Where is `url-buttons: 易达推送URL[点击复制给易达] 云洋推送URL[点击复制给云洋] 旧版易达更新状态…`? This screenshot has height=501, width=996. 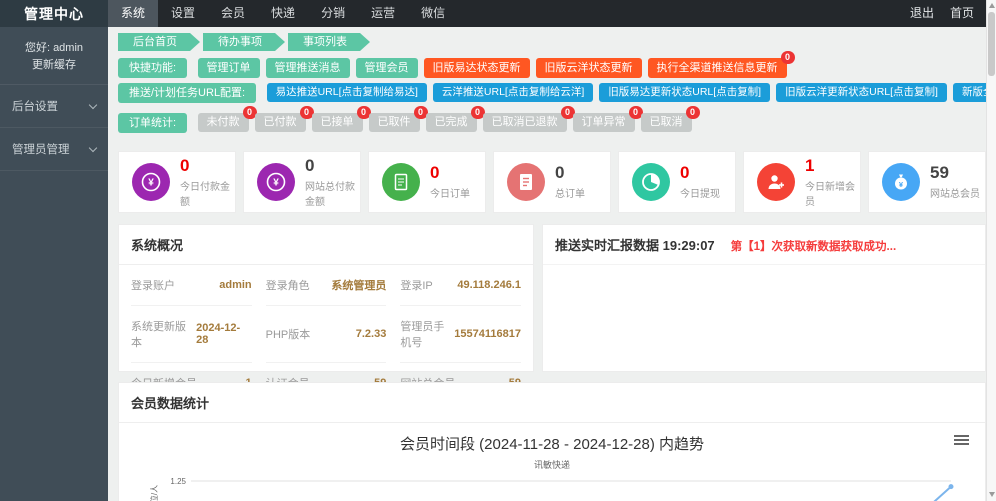
url-buttons: 易达推送URL[点击复制给易达] 云洋推送URL[点击复制给云洋] 旧版易达更新状态… is located at coordinates (631, 92).